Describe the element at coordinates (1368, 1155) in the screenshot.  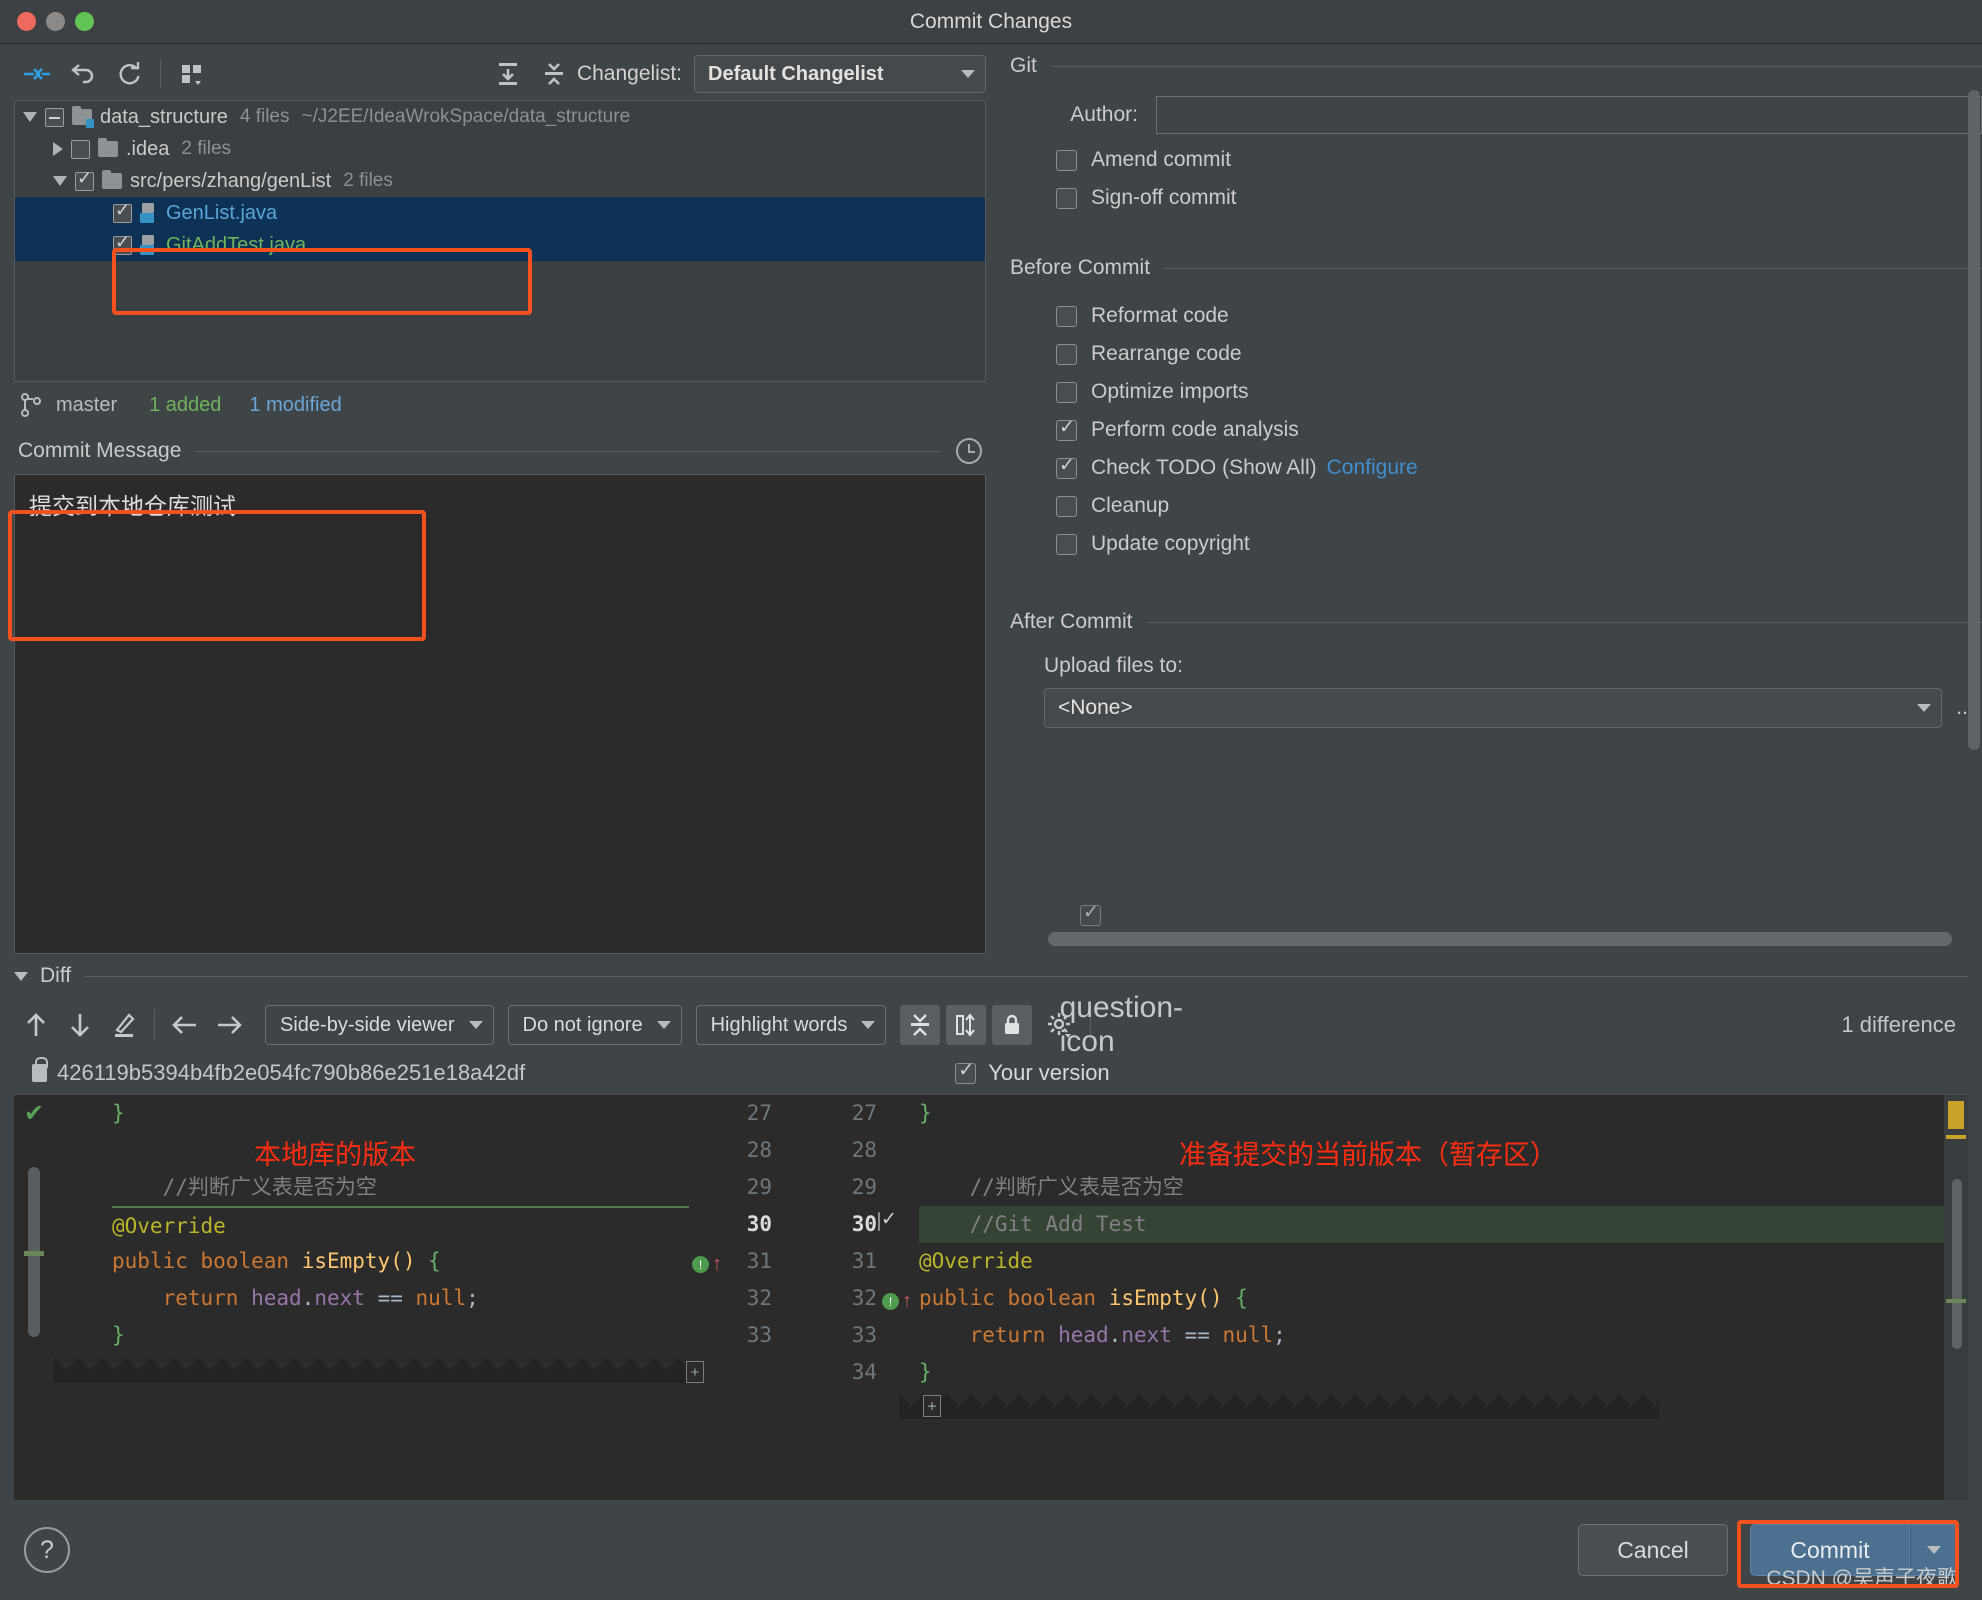
I see `right-annotation-note: 准备提交的当前版本（暂存区）` at that location.